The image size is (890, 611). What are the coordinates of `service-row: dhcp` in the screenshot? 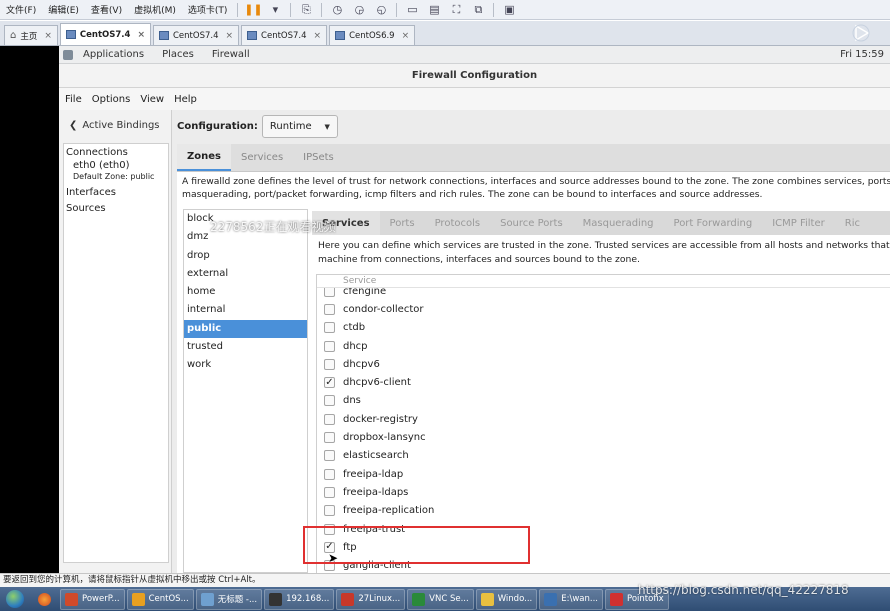 It's located at (603, 346).